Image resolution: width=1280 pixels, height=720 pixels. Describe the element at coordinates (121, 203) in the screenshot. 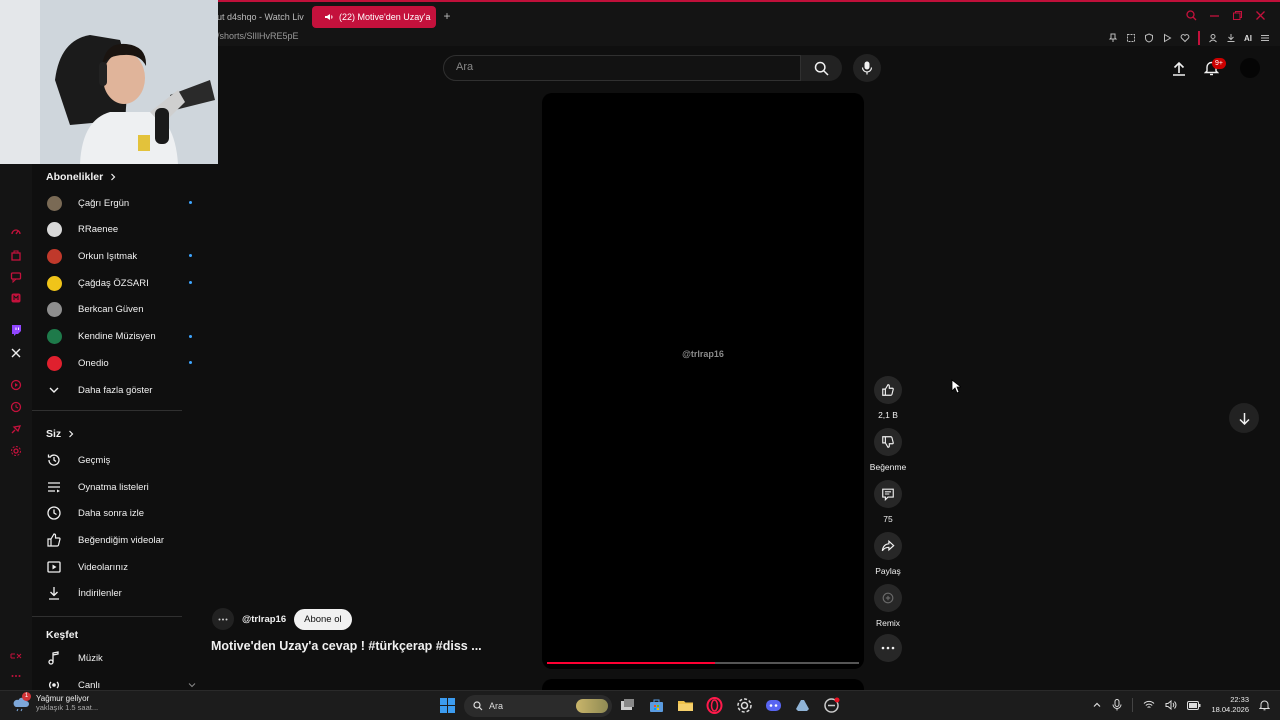

I see `sidebar-item-subscription: Çağrı Ergün` at that location.